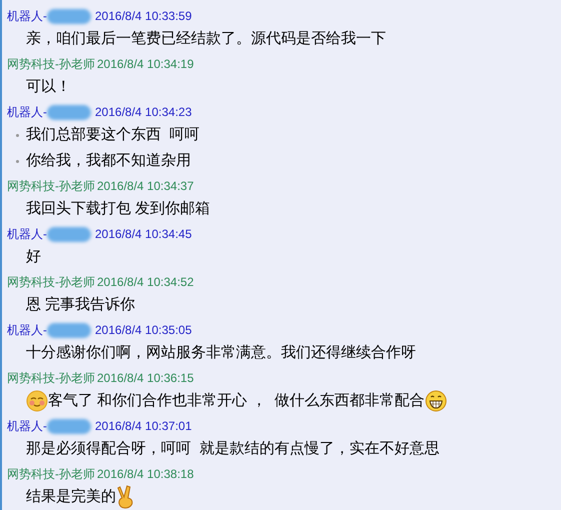 This screenshot has height=510, width=561. What do you see at coordinates (206, 38) in the screenshot?
I see `message-text: 亲，咱们最后一笔费已经结款了。源代码是否给我一下` at bounding box center [206, 38].